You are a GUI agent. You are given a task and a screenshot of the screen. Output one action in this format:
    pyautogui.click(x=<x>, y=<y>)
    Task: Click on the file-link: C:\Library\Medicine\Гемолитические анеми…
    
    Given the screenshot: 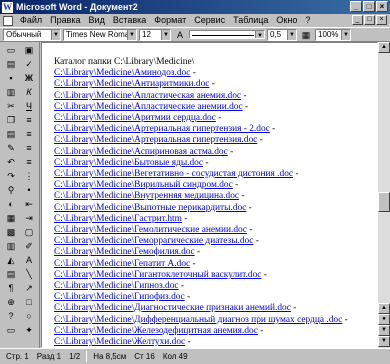 What is the action you would take?
    pyautogui.click(x=150, y=230)
    